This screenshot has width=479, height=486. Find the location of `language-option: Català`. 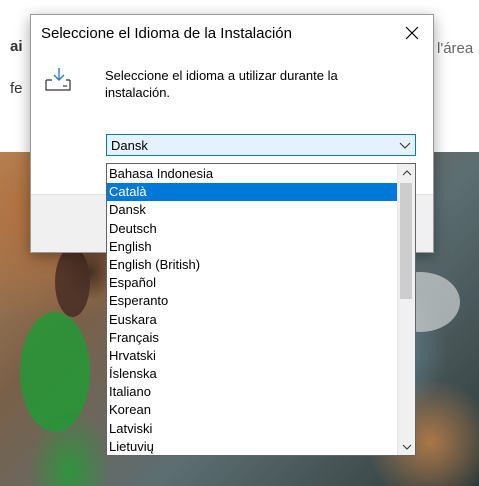

language-option: Català is located at coordinates (252, 192).